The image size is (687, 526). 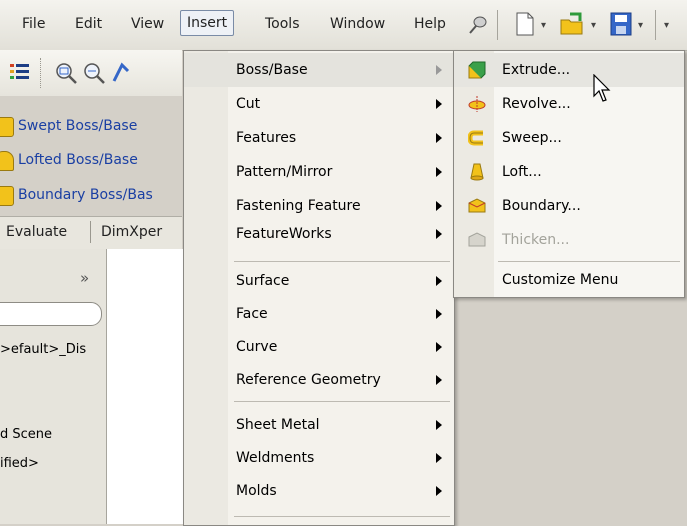 What do you see at coordinates (94, 73) in the screenshot?
I see `zoom-to-area-icon` at bounding box center [94, 73].